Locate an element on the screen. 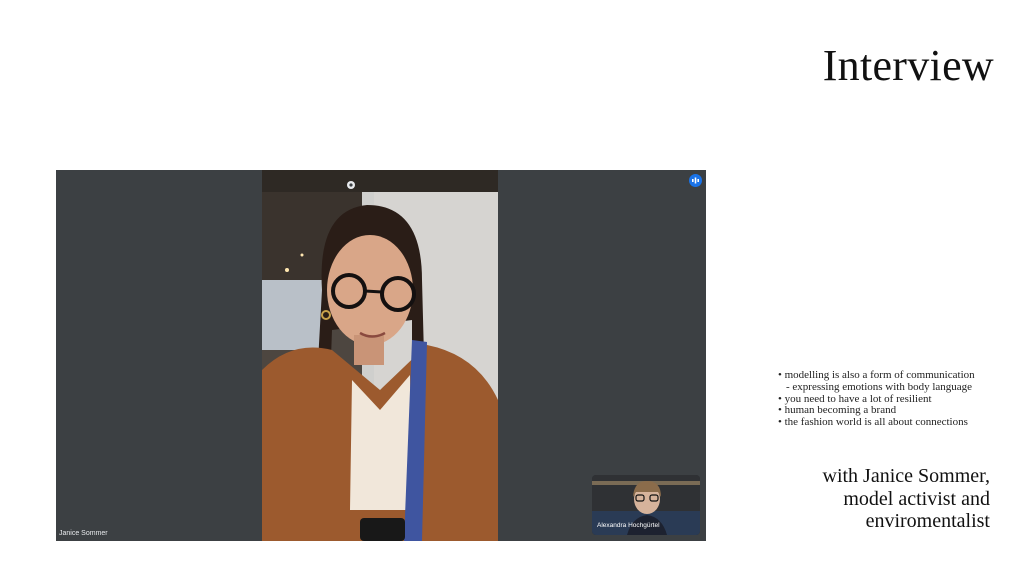 The image size is (1024, 587). main-participant-video is located at coordinates (380, 355).